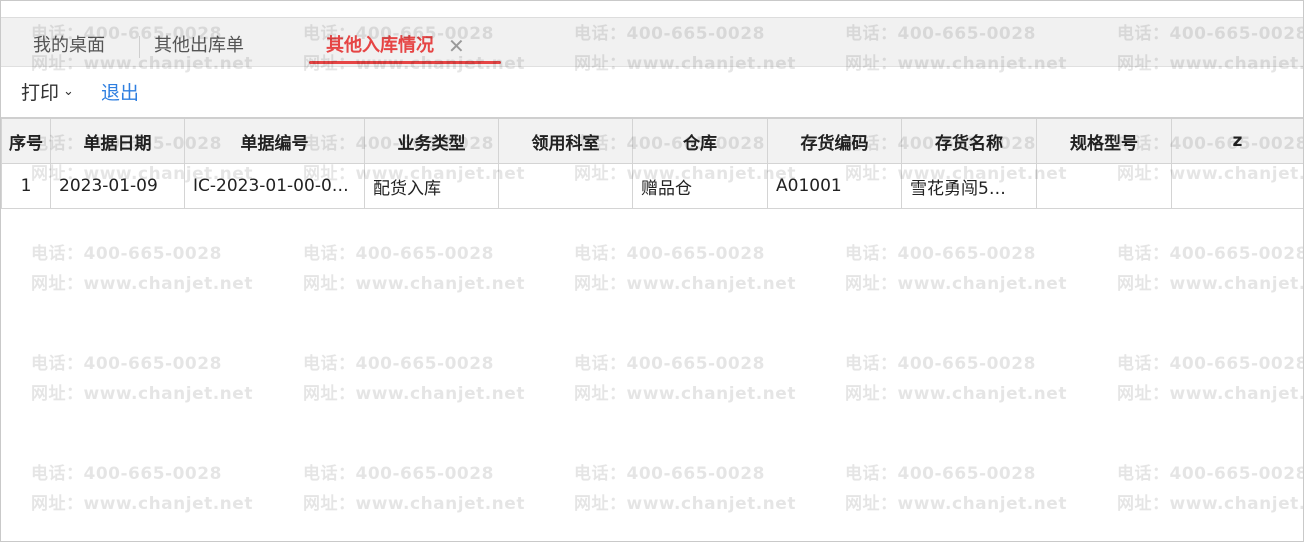 This screenshot has width=1304, height=542. What do you see at coordinates (1237, 186) in the screenshot?
I see `cell-z` at bounding box center [1237, 186].